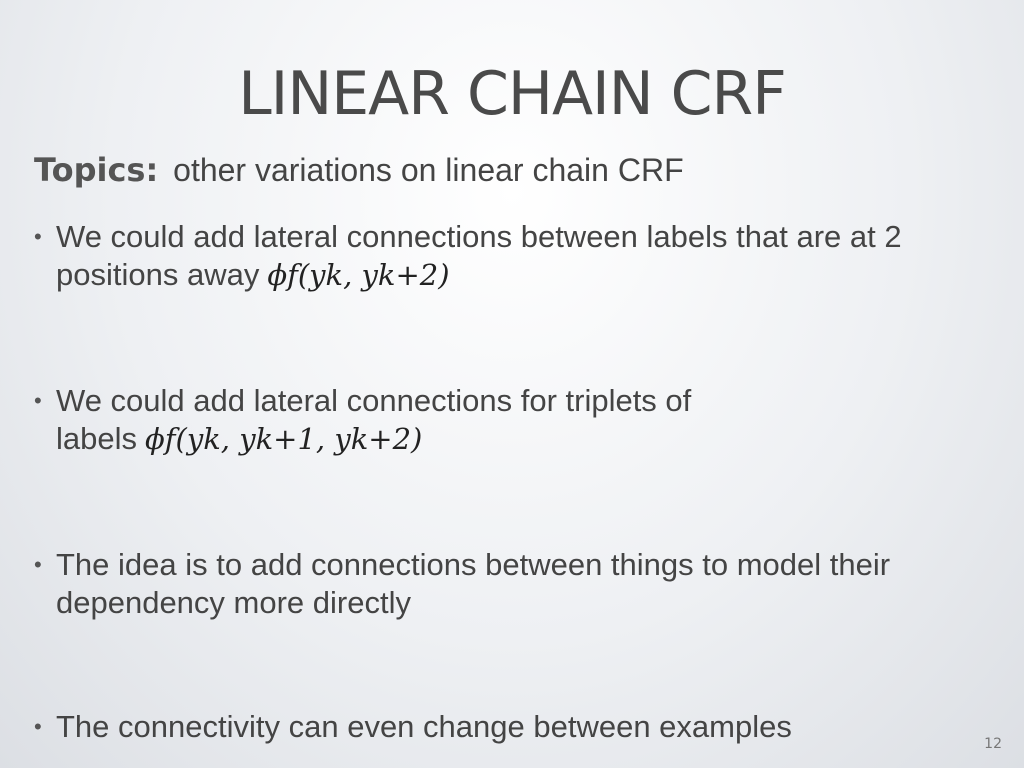 Image resolution: width=1024 pixels, height=768 pixels. What do you see at coordinates (358, 275) in the screenshot?
I see `formula-pairwise: ϕf(yk, yk+2)` at bounding box center [358, 275].